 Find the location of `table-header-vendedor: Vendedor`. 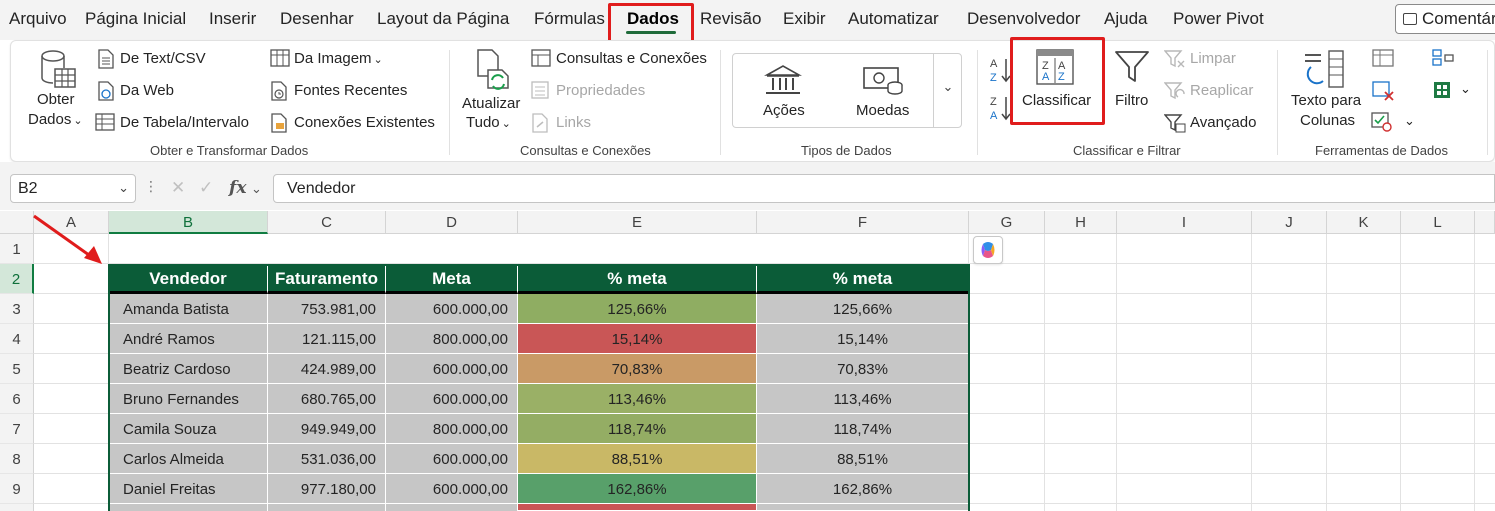

table-header-vendedor: Vendedor is located at coordinates (188, 279).